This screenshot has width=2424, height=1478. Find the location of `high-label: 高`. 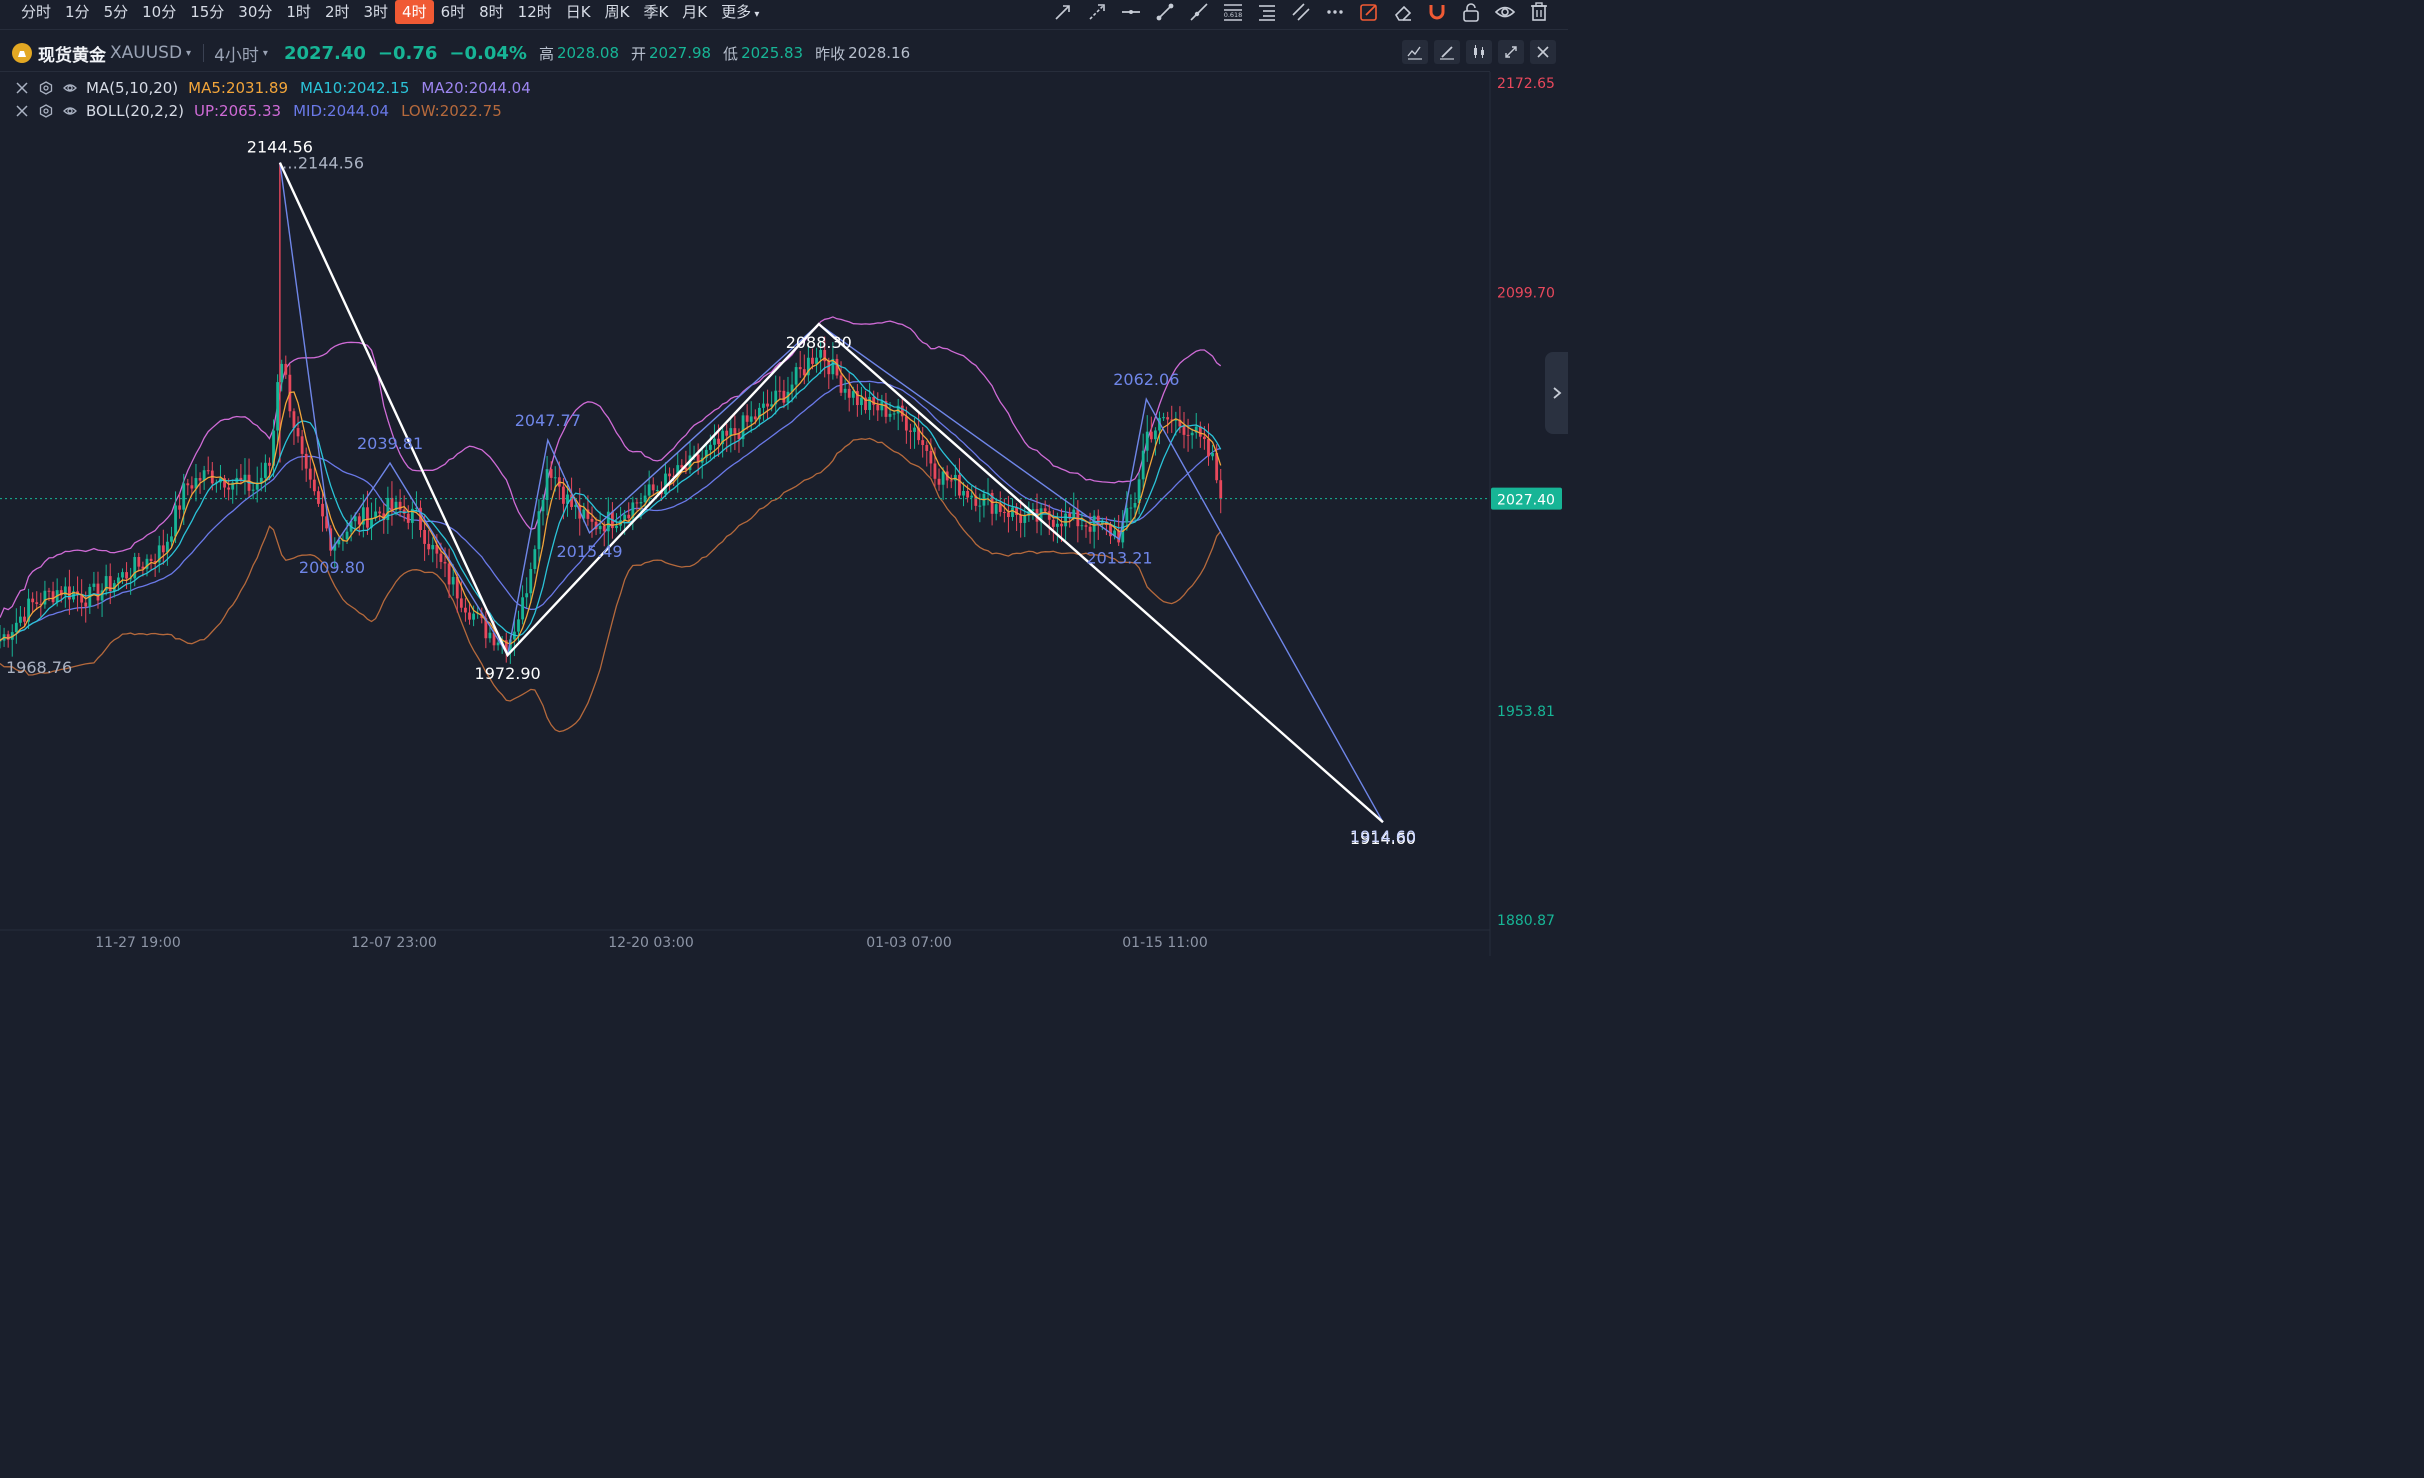

high-label: 高 is located at coordinates (546, 53).